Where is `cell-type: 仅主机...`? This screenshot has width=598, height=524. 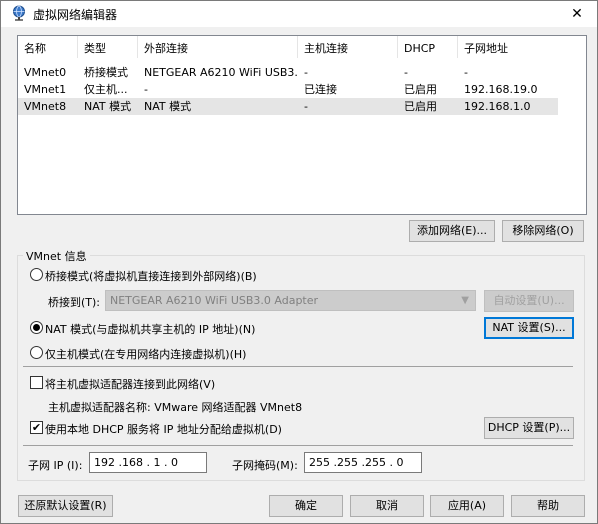
cell-type: 仅主机... is located at coordinates (106, 89).